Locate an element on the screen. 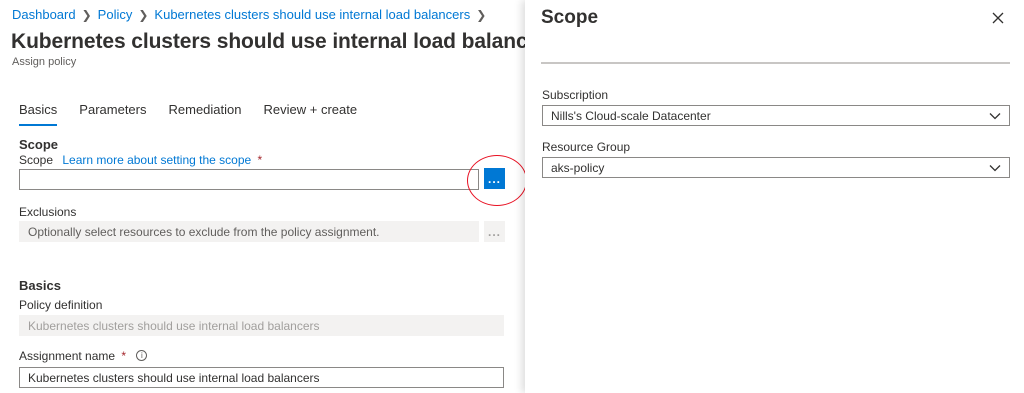 The width and height of the screenshot is (1024, 393). breadcrumb-dashboard: Dashboard is located at coordinates (44, 14).